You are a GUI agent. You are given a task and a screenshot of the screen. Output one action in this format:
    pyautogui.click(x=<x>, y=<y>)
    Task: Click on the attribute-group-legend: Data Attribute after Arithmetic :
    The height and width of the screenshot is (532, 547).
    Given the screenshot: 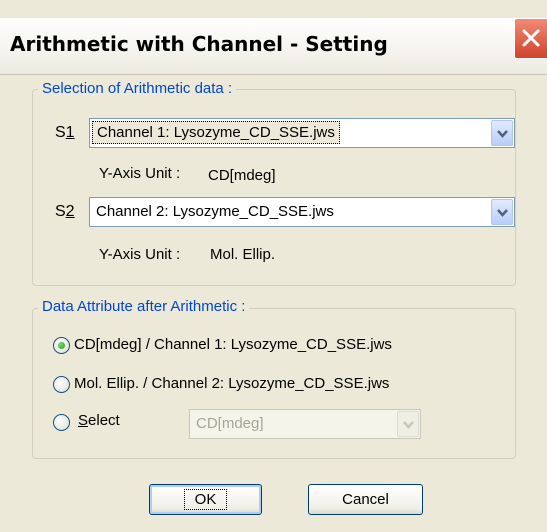 What is the action you would take?
    pyautogui.click(x=144, y=307)
    